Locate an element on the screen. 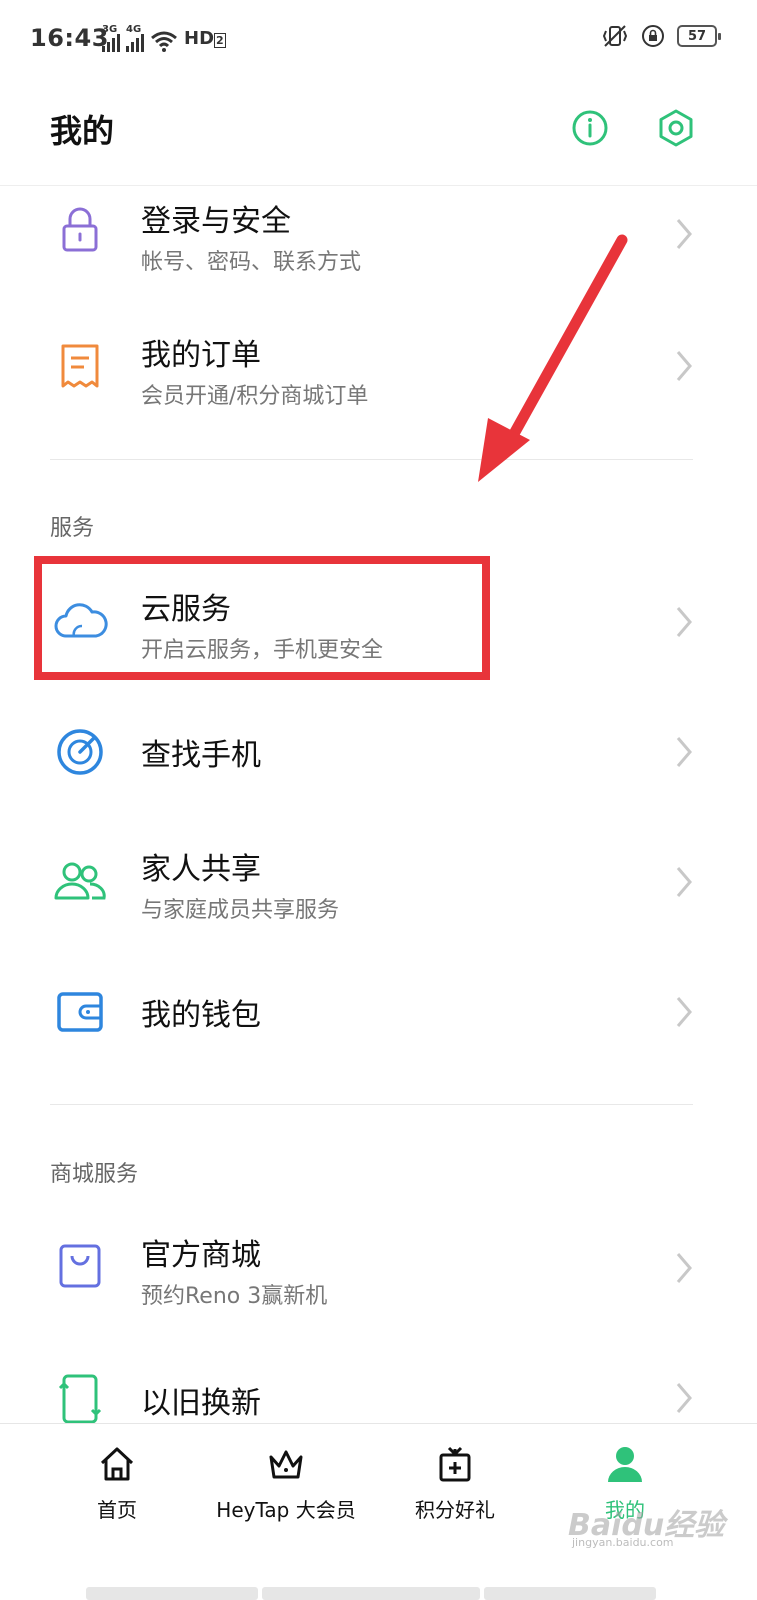 Image resolution: width=757 pixels, height=1600 pixels. gift-icon is located at coordinates (455, 1464).